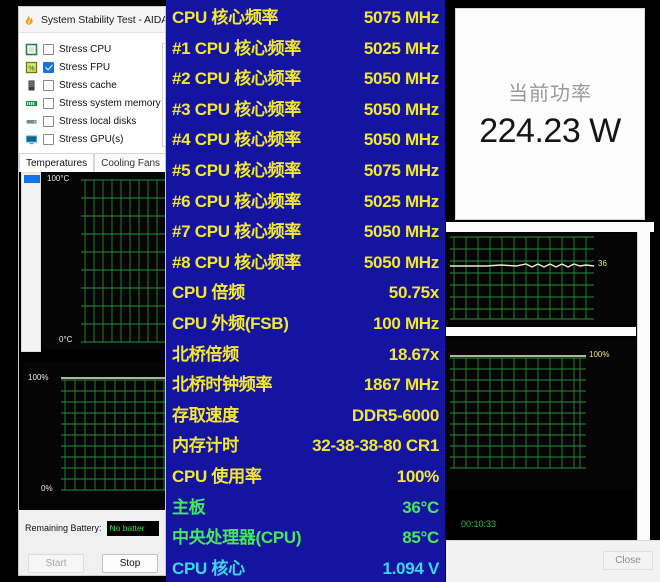  I want to click on right-temperature-graph: 36, so click(541, 279).